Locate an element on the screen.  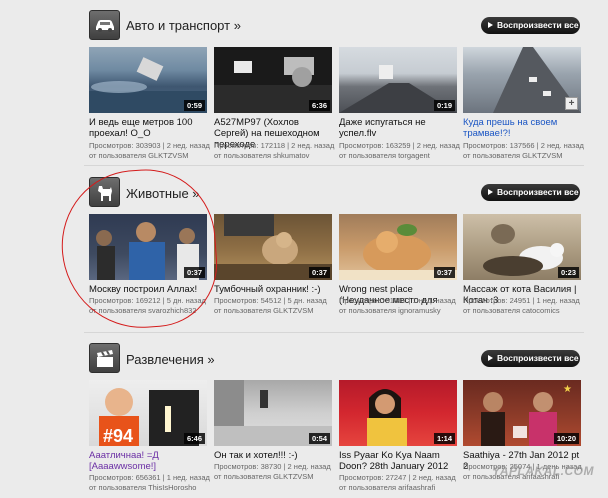
video-thumbnail: 0:23 is located at coordinates (522, 247).